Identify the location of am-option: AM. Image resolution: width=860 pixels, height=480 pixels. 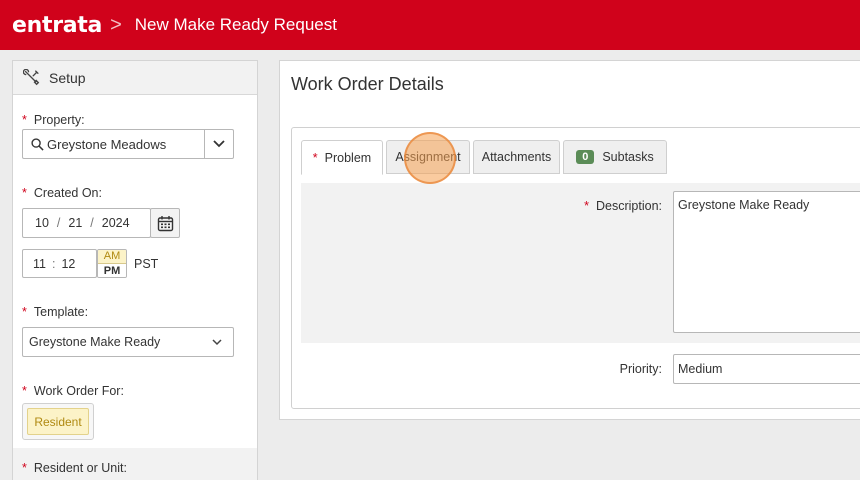
(112, 257).